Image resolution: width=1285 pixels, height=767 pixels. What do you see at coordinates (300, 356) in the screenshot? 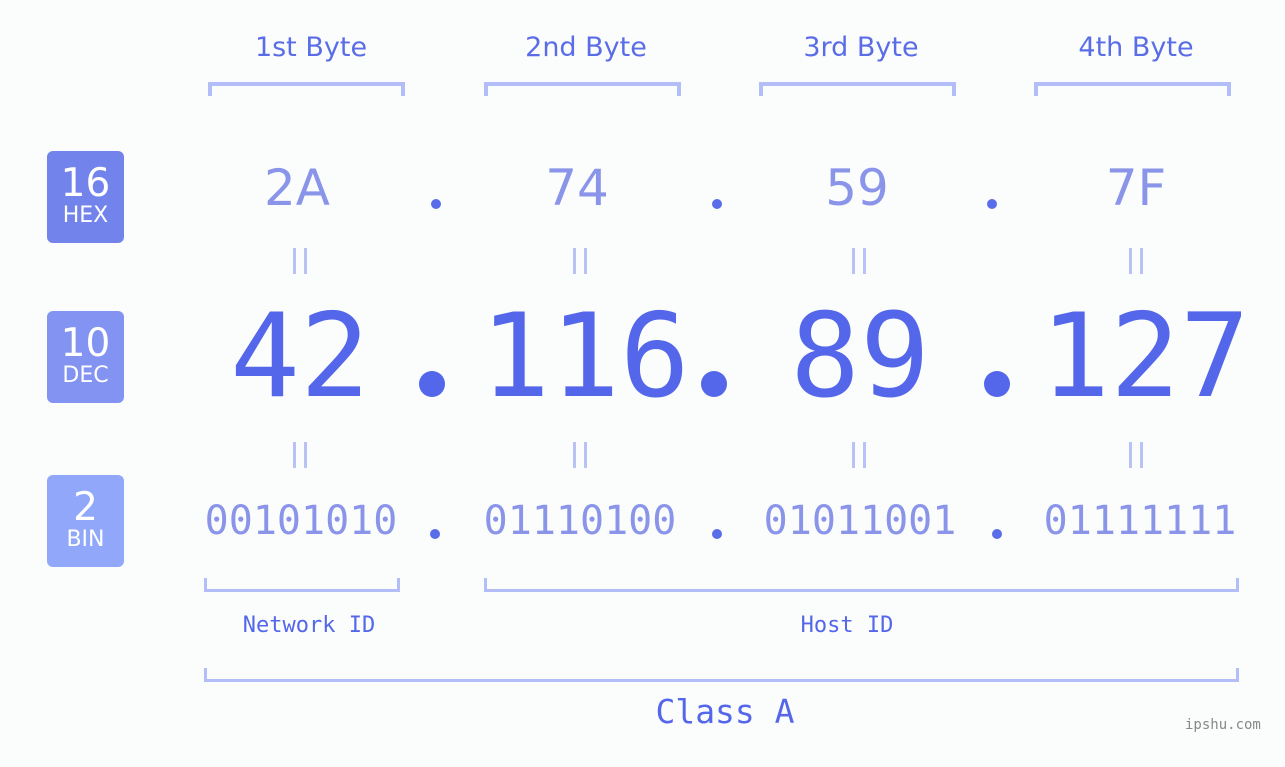
I see `dec-value-1: 42` at bounding box center [300, 356].